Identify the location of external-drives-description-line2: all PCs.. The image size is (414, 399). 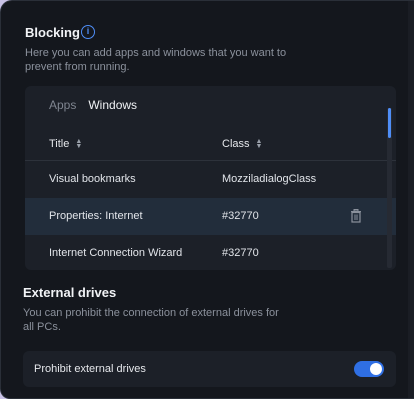
(42, 327).